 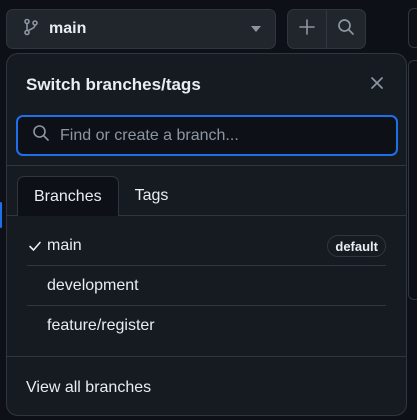 What do you see at coordinates (220, 135) in the screenshot?
I see `branch-search-input` at bounding box center [220, 135].